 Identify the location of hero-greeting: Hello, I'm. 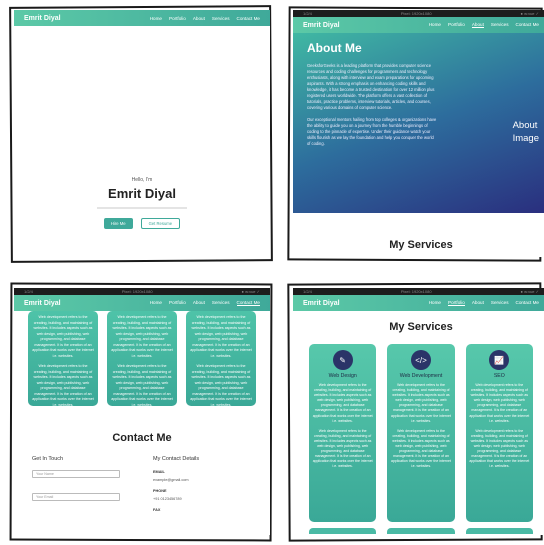
(142, 180).